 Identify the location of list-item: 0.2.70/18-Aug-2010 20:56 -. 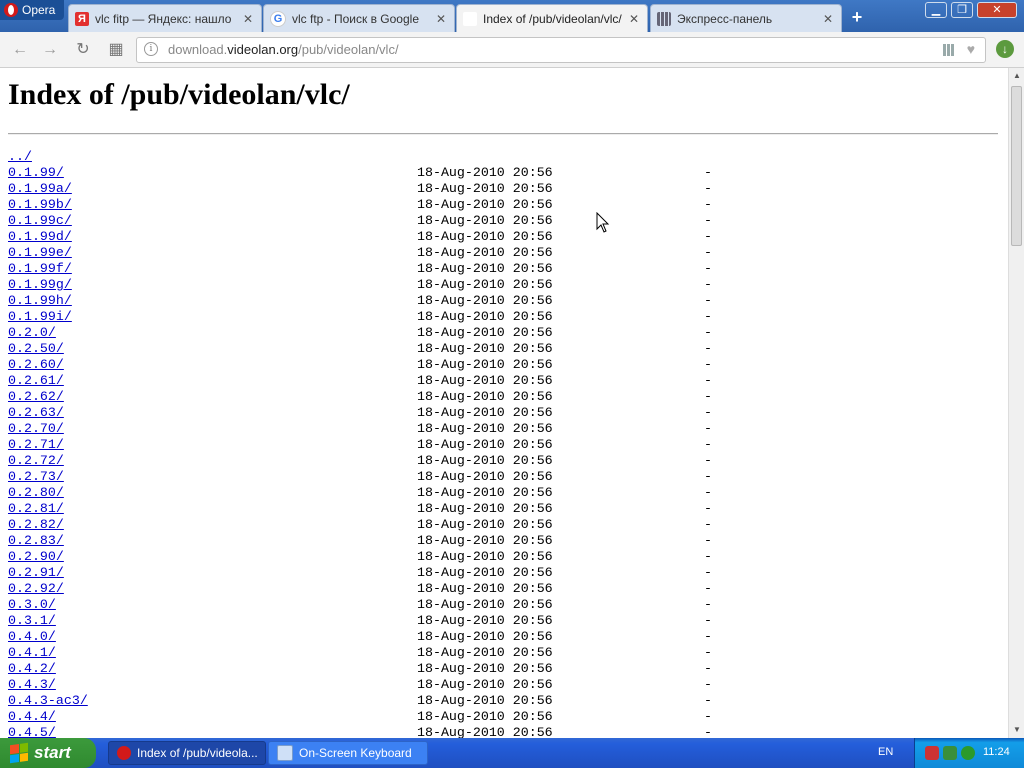
(503, 429).